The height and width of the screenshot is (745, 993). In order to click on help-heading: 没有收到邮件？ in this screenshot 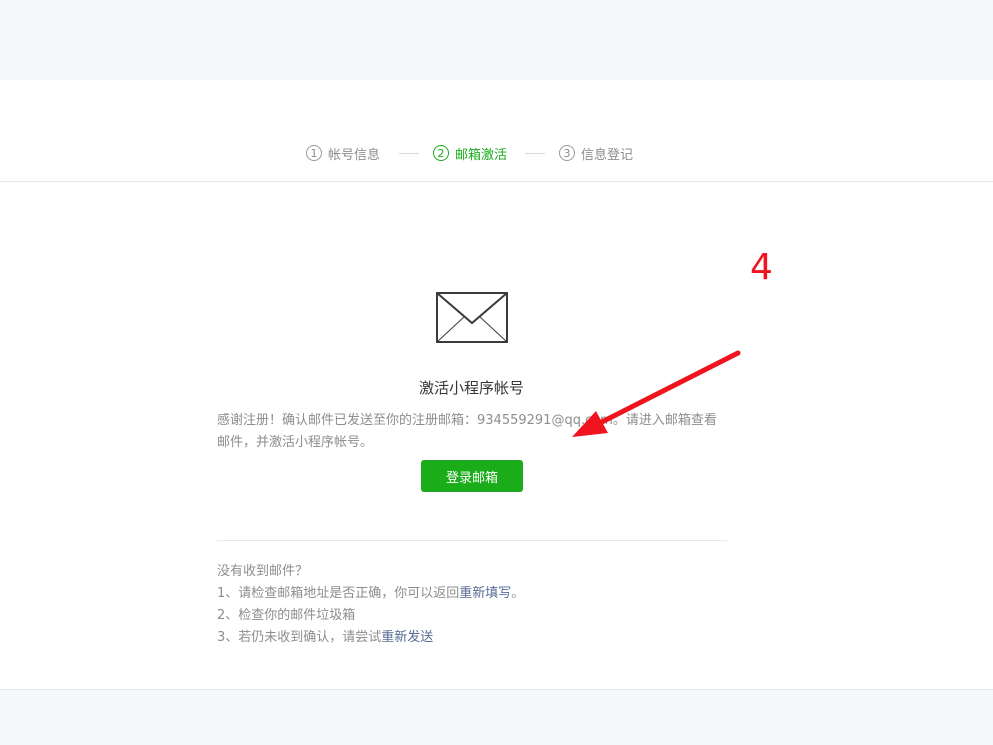, I will do `click(263, 571)`.